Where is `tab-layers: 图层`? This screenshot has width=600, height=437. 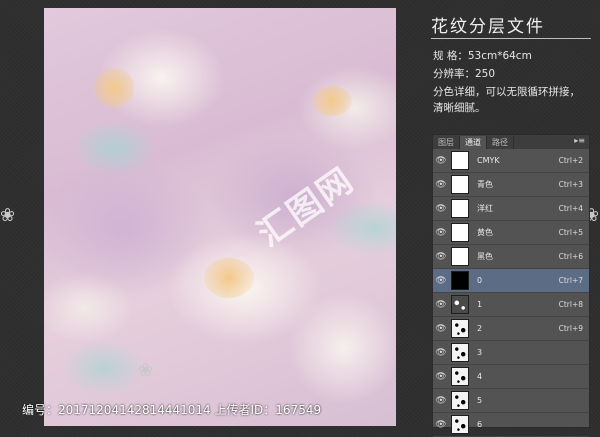 tab-layers: 图层 is located at coordinates (446, 142).